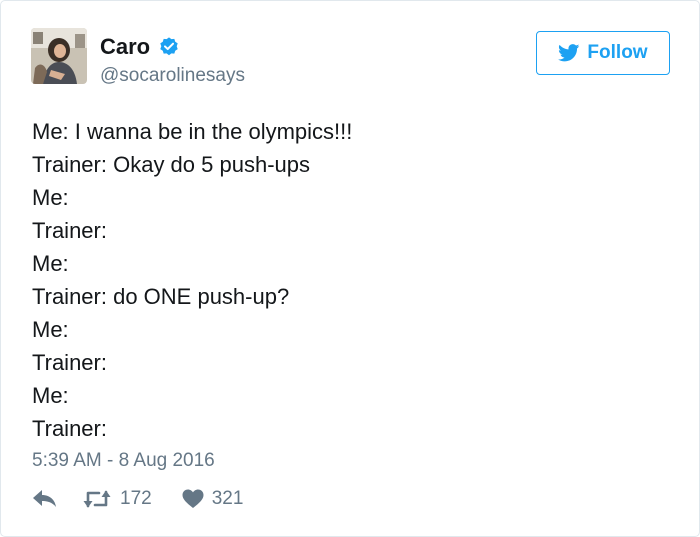  What do you see at coordinates (227, 498) in the screenshot?
I see `like-count: 321` at bounding box center [227, 498].